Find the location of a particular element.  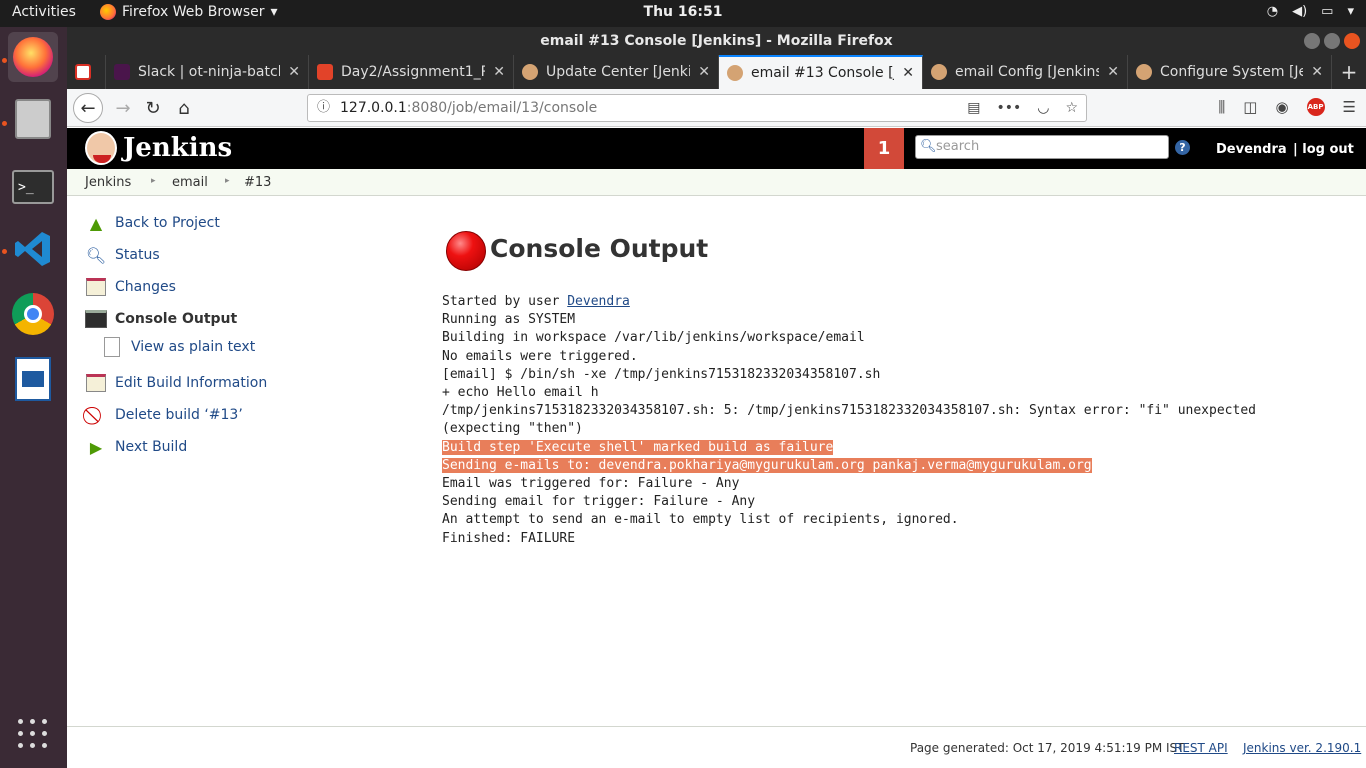

back-button: ← is located at coordinates (88, 108).